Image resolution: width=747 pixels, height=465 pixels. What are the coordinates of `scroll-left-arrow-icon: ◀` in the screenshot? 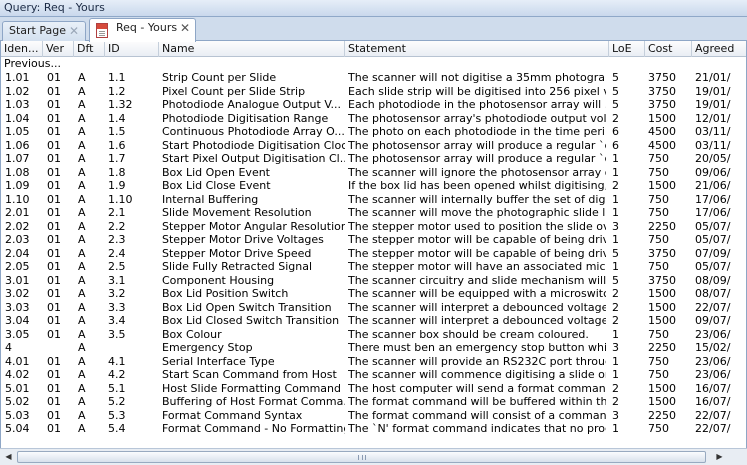 It's located at (8, 457).